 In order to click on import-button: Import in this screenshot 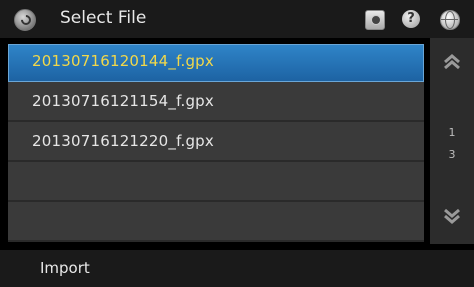, I will do `click(65, 268)`.